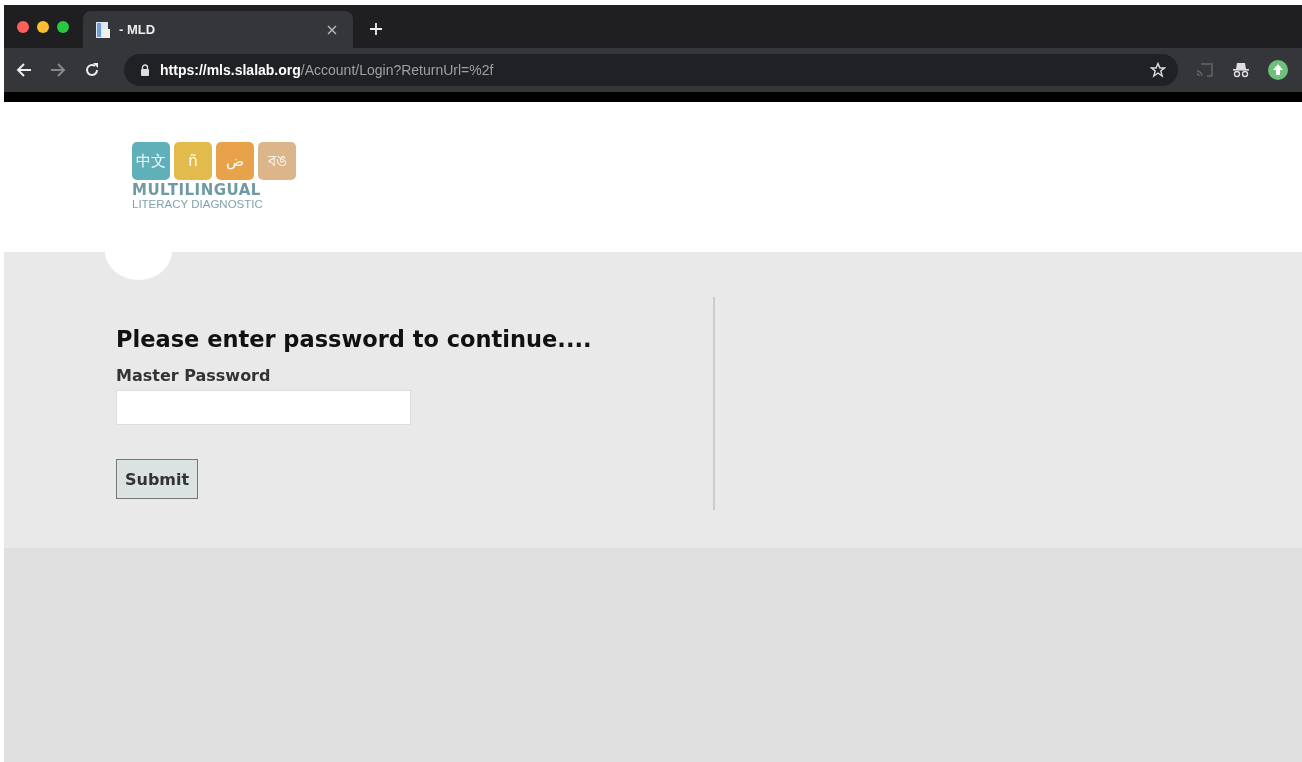 This screenshot has height=762, width=1302. Describe the element at coordinates (193, 375) in the screenshot. I see `password-label: Master Password` at that location.